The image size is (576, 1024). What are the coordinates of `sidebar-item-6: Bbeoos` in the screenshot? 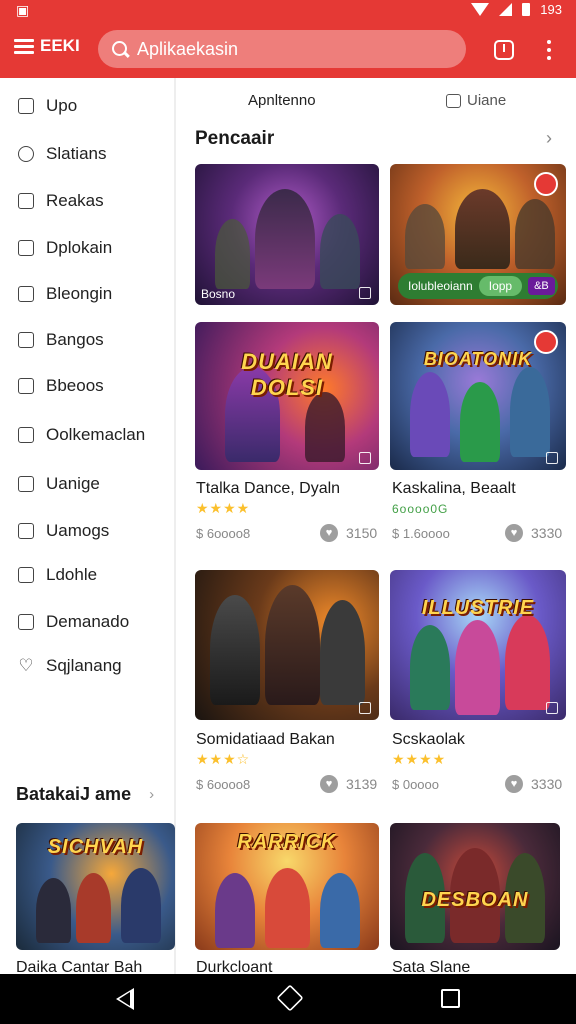 It's located at (61, 386).